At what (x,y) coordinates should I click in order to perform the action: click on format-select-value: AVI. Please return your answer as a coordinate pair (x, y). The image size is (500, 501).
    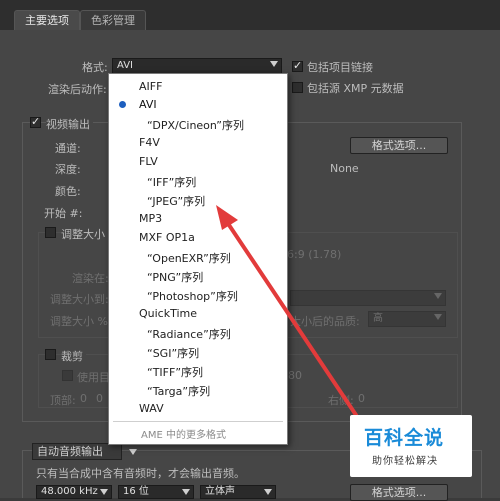
    Looking at the image, I should click on (125, 65).